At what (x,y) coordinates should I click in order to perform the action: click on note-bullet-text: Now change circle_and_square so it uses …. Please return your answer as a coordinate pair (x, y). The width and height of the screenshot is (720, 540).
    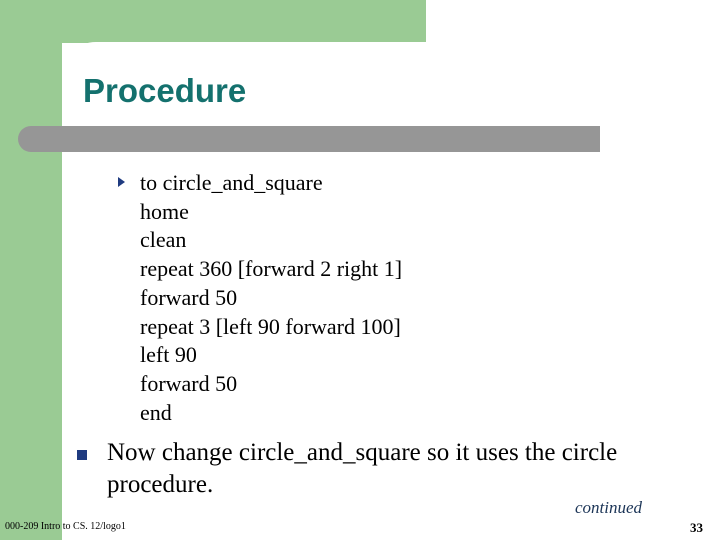
    Looking at the image, I should click on (362, 468).